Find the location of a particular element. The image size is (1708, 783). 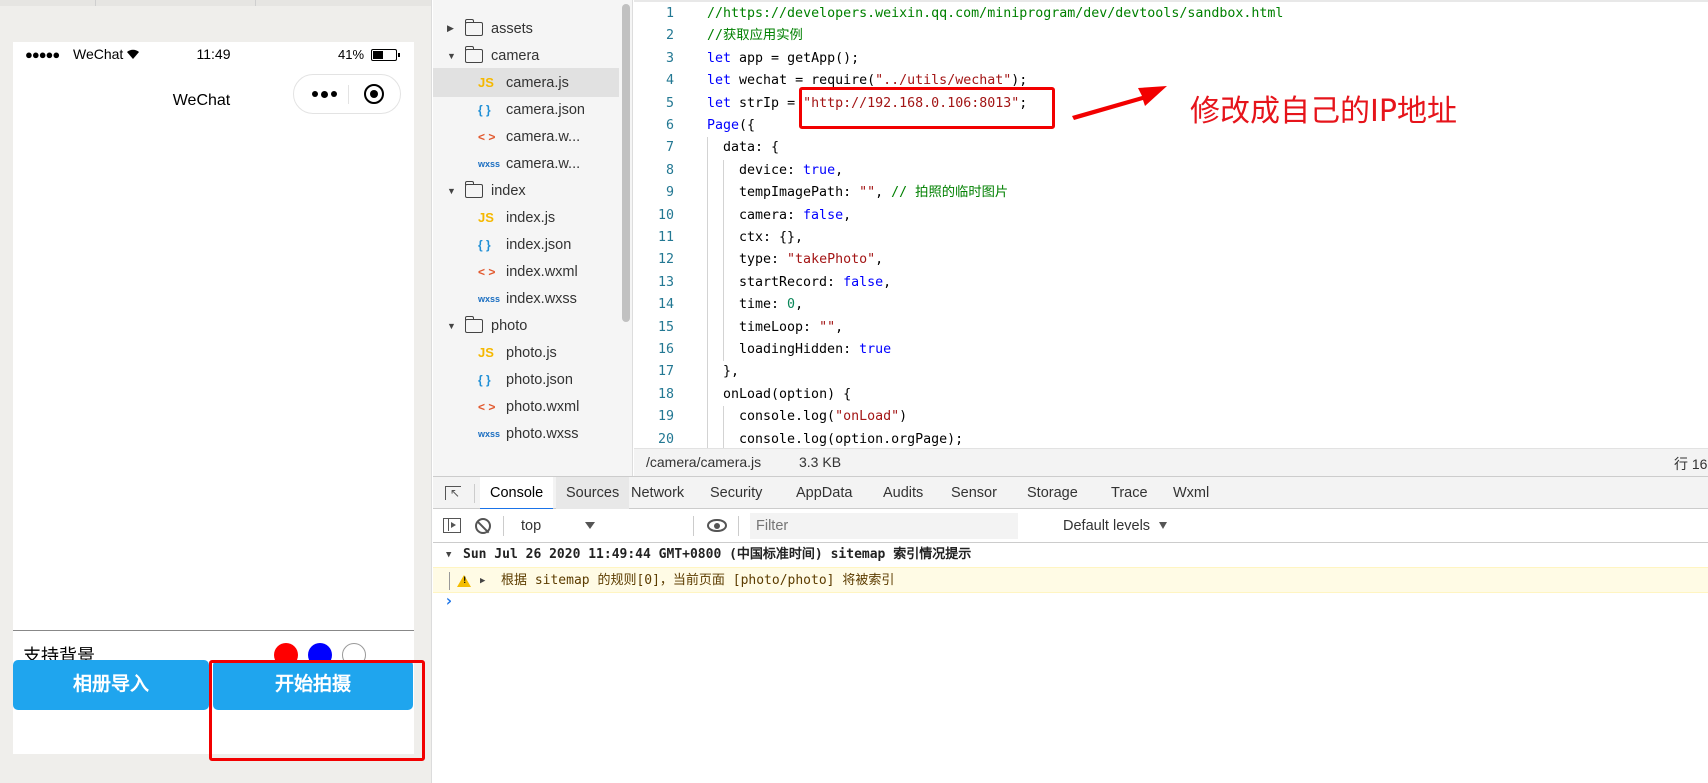

inspect-element-icon is located at coordinates (453, 493).